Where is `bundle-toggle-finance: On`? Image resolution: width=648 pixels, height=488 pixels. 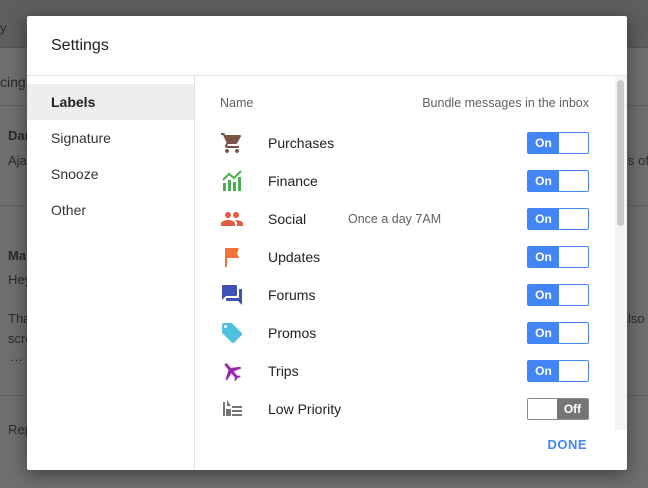
bundle-toggle-finance: On is located at coordinates (558, 181).